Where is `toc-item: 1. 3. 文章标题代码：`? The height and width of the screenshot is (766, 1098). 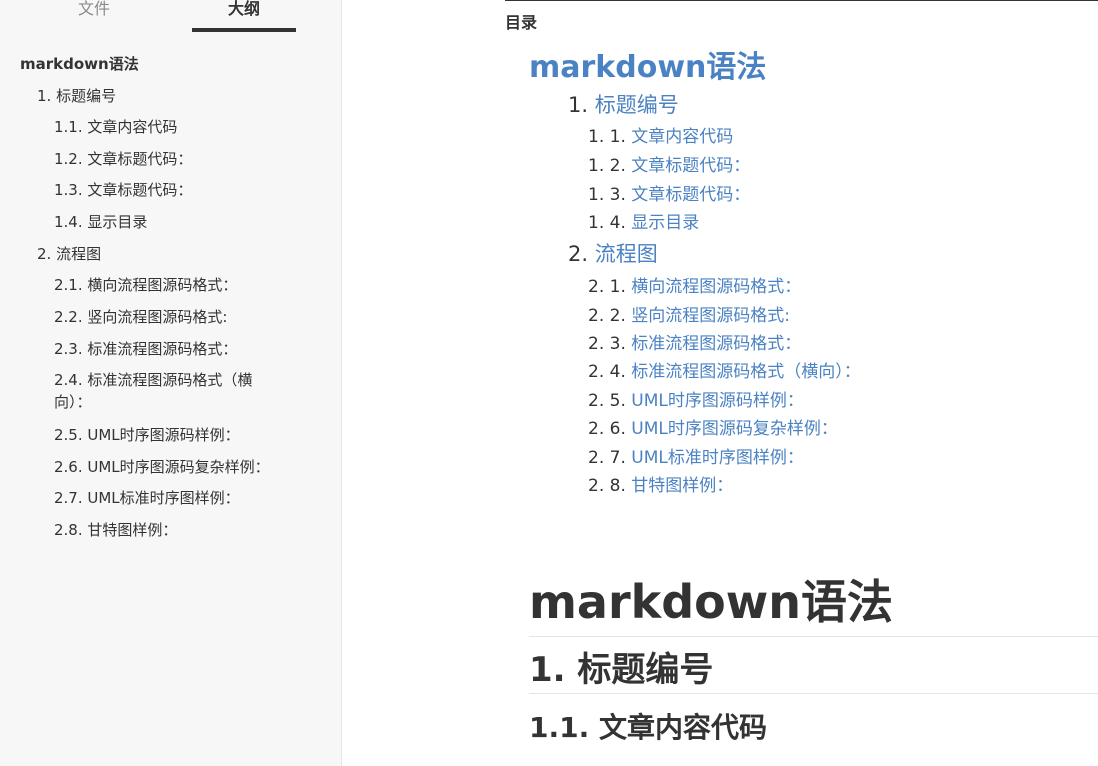 toc-item: 1. 3. 文章标题代码： is located at coordinates (669, 192).